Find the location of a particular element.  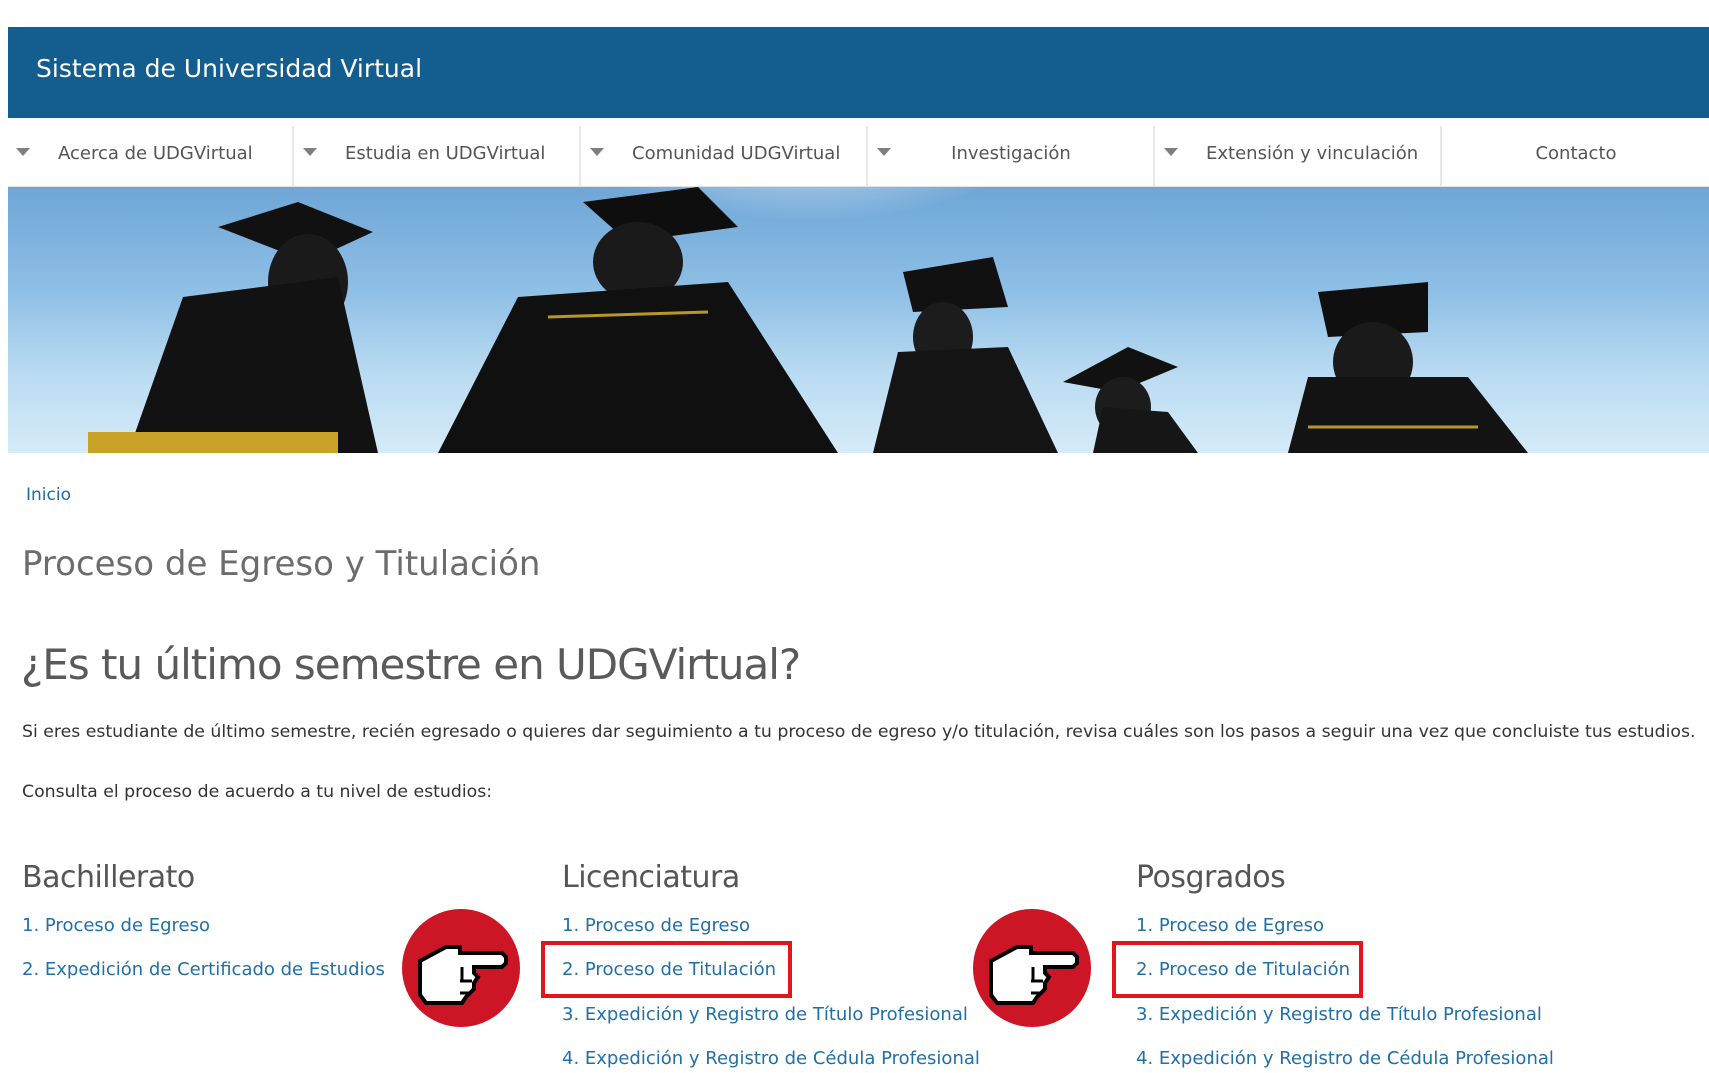

bachillerato-link-egreso: 1. Proceso de Egreso is located at coordinates (116, 925).